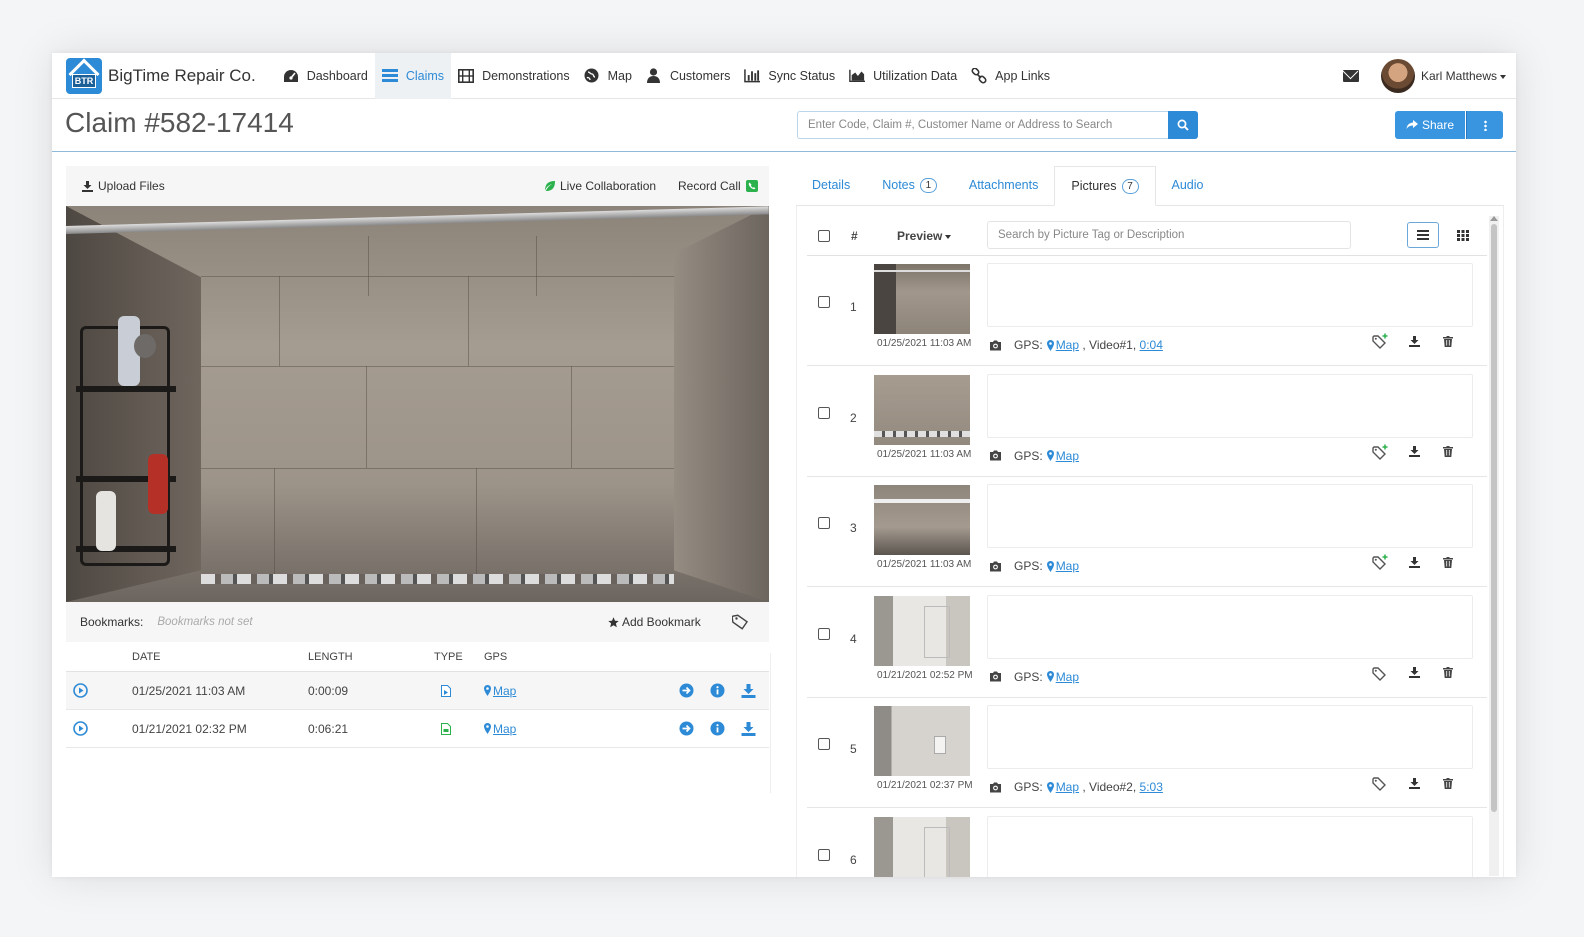  What do you see at coordinates (718, 186) in the screenshot?
I see `record-call-button: Record Call` at bounding box center [718, 186].